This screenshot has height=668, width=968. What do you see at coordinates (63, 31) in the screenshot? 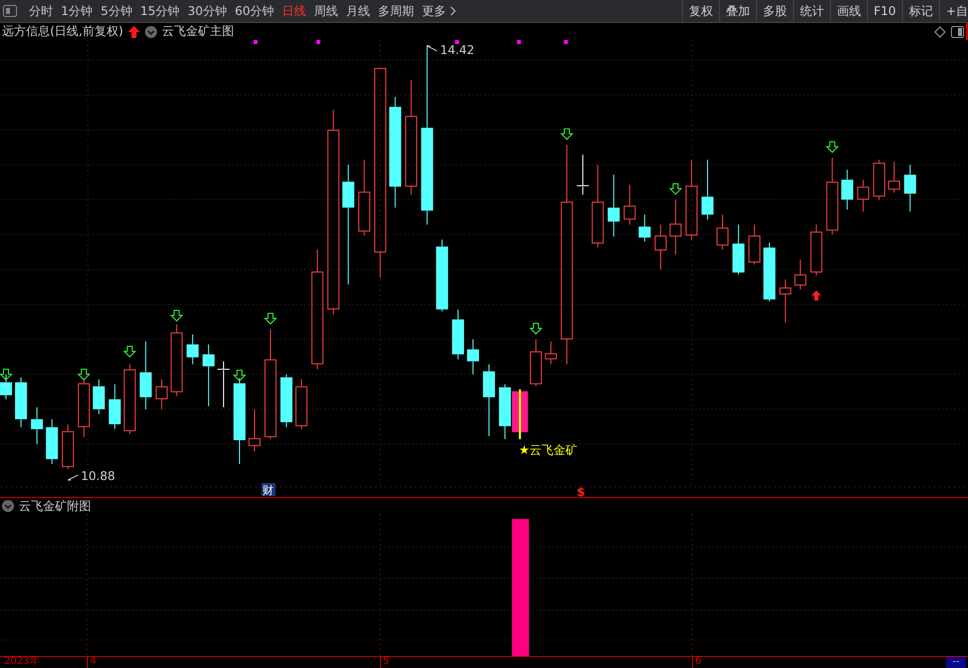
I see `stock-title: 远方信息(日线,前复权)` at bounding box center [63, 31].